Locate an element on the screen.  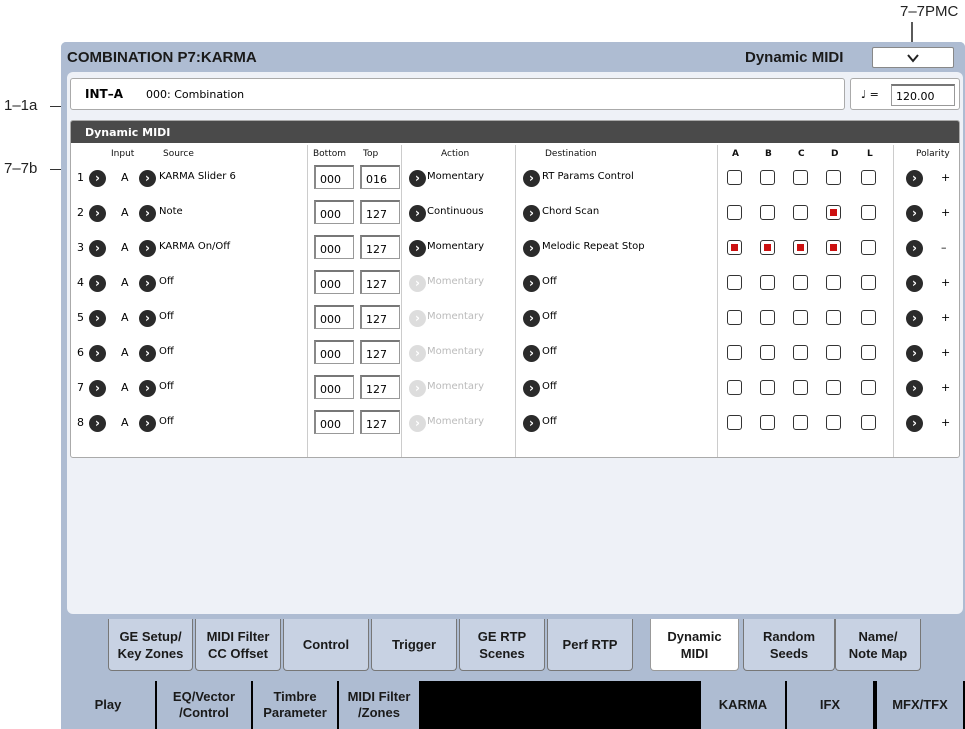
mode-tab-4: KARMA is located at coordinates (744, 705).